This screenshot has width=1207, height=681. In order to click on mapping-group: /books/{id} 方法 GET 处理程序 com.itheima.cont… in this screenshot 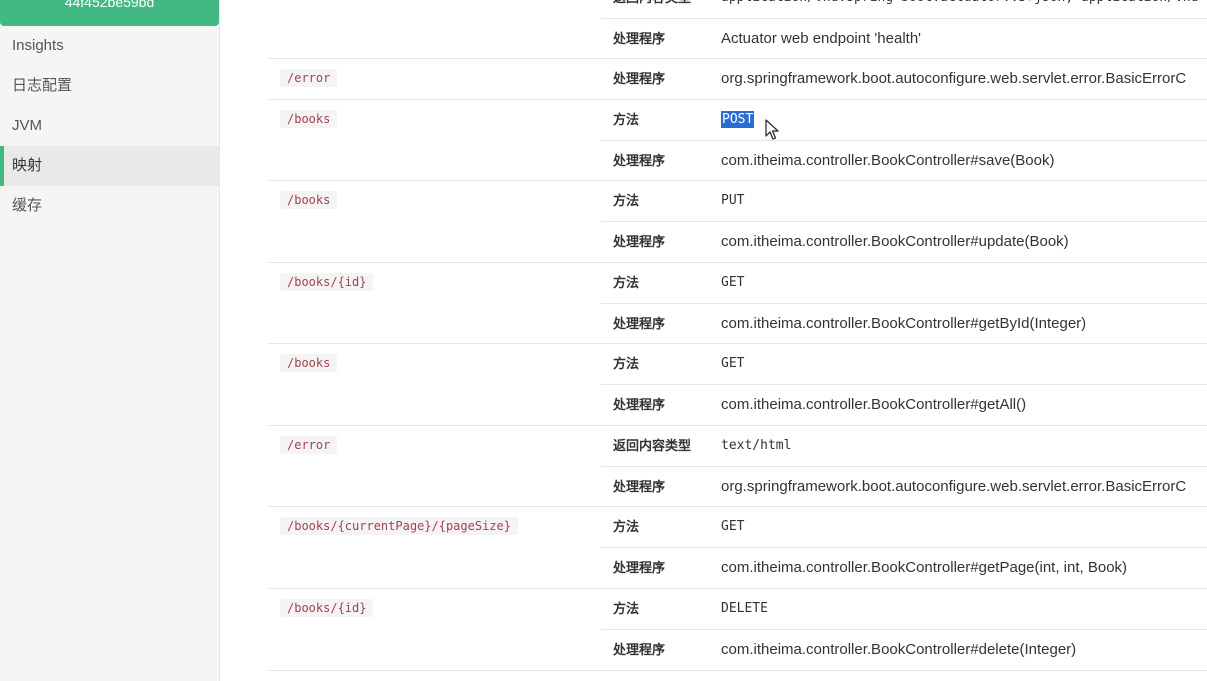, I will do `click(737, 303)`.